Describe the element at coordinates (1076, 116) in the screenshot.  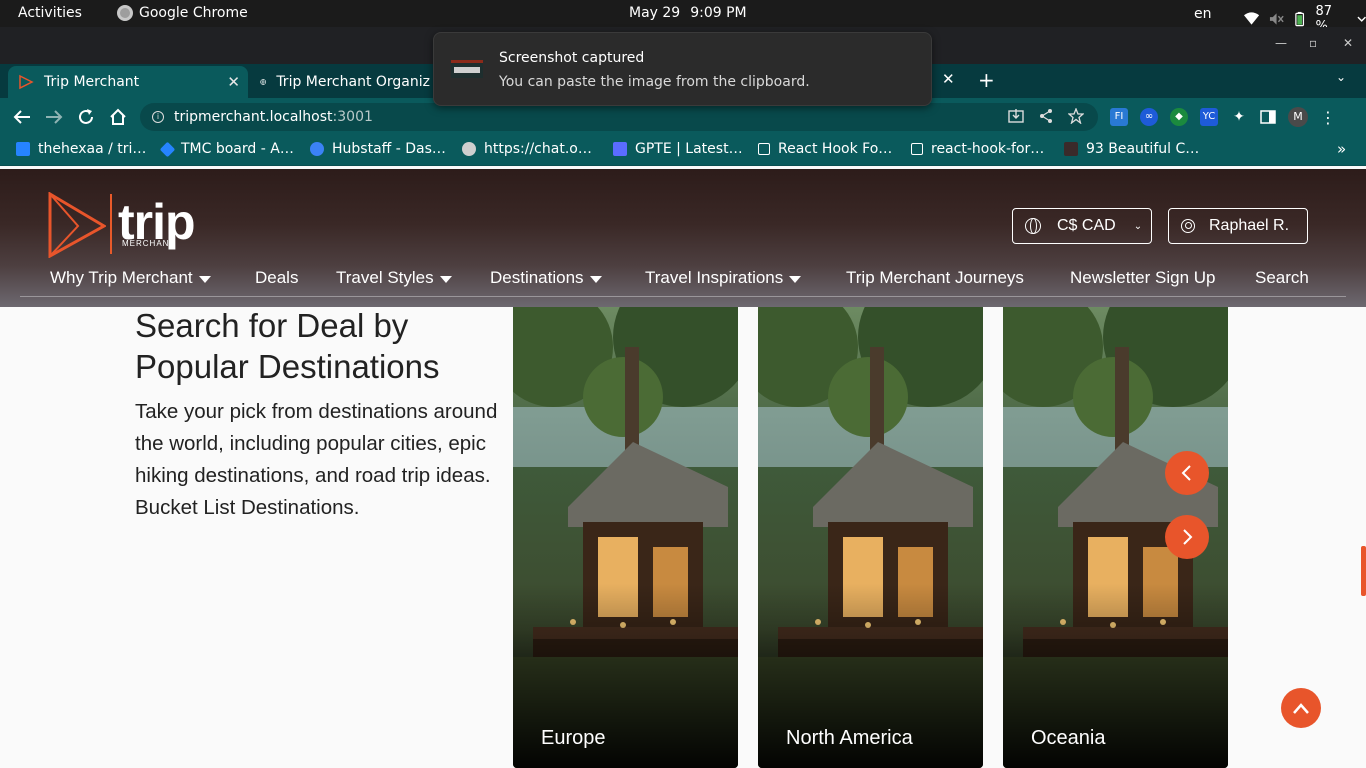
I see `bookmark-star-icon` at that location.